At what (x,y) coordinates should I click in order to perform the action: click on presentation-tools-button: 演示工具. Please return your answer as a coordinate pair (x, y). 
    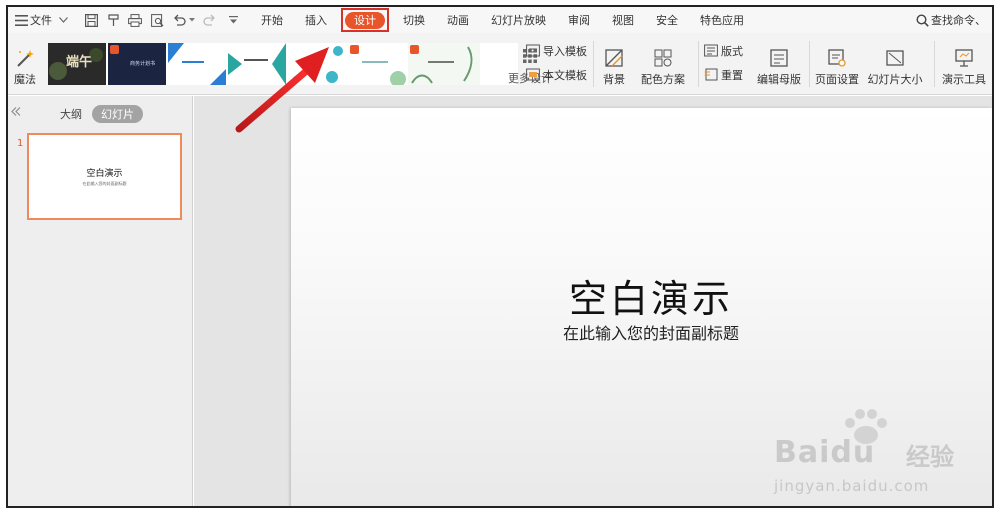
    Looking at the image, I should click on (964, 64).